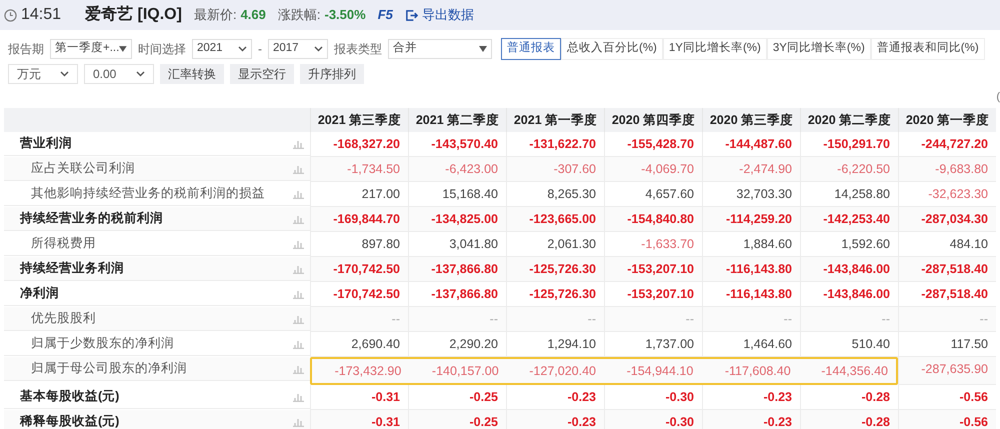  Describe the element at coordinates (862, 194) in the screenshot. I see `table-cell-text: 14,258.80` at that location.